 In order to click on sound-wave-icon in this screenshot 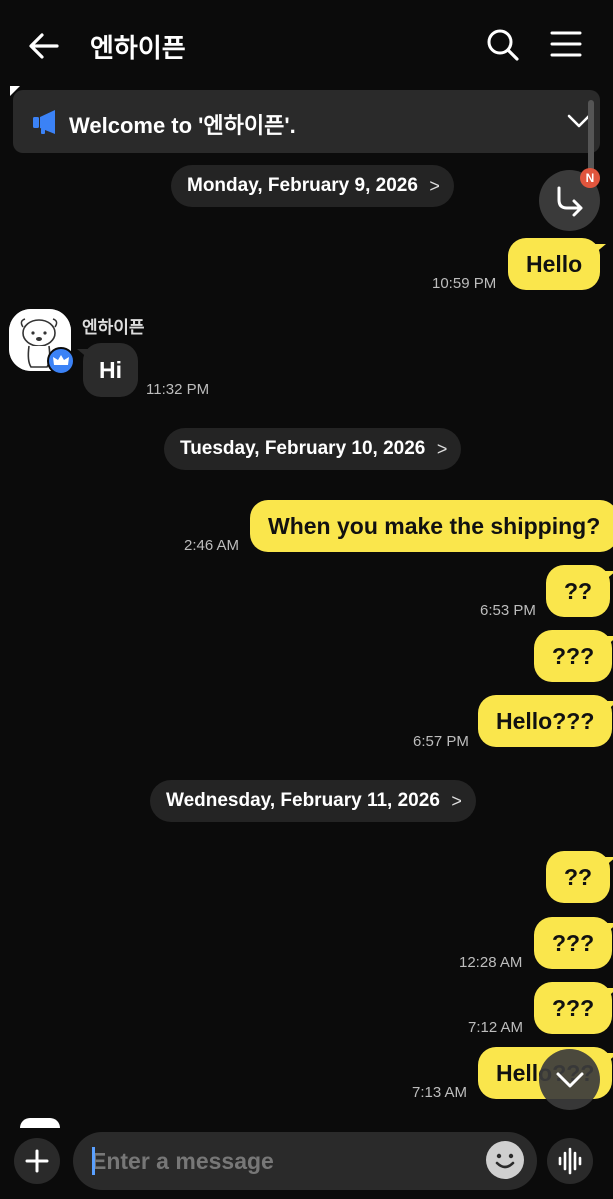, I will do `click(570, 1161)`.